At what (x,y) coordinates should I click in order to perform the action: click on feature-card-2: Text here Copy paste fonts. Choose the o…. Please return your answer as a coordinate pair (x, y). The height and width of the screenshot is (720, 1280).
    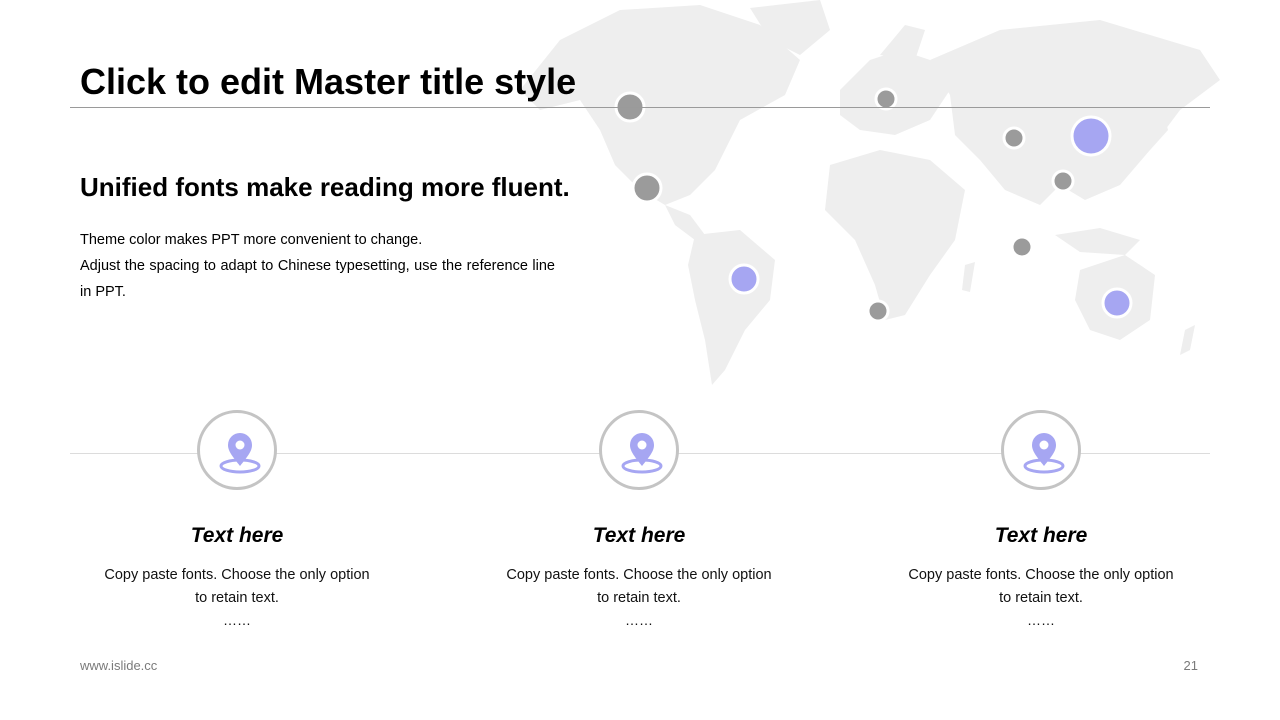
    Looking at the image, I should click on (639, 520).